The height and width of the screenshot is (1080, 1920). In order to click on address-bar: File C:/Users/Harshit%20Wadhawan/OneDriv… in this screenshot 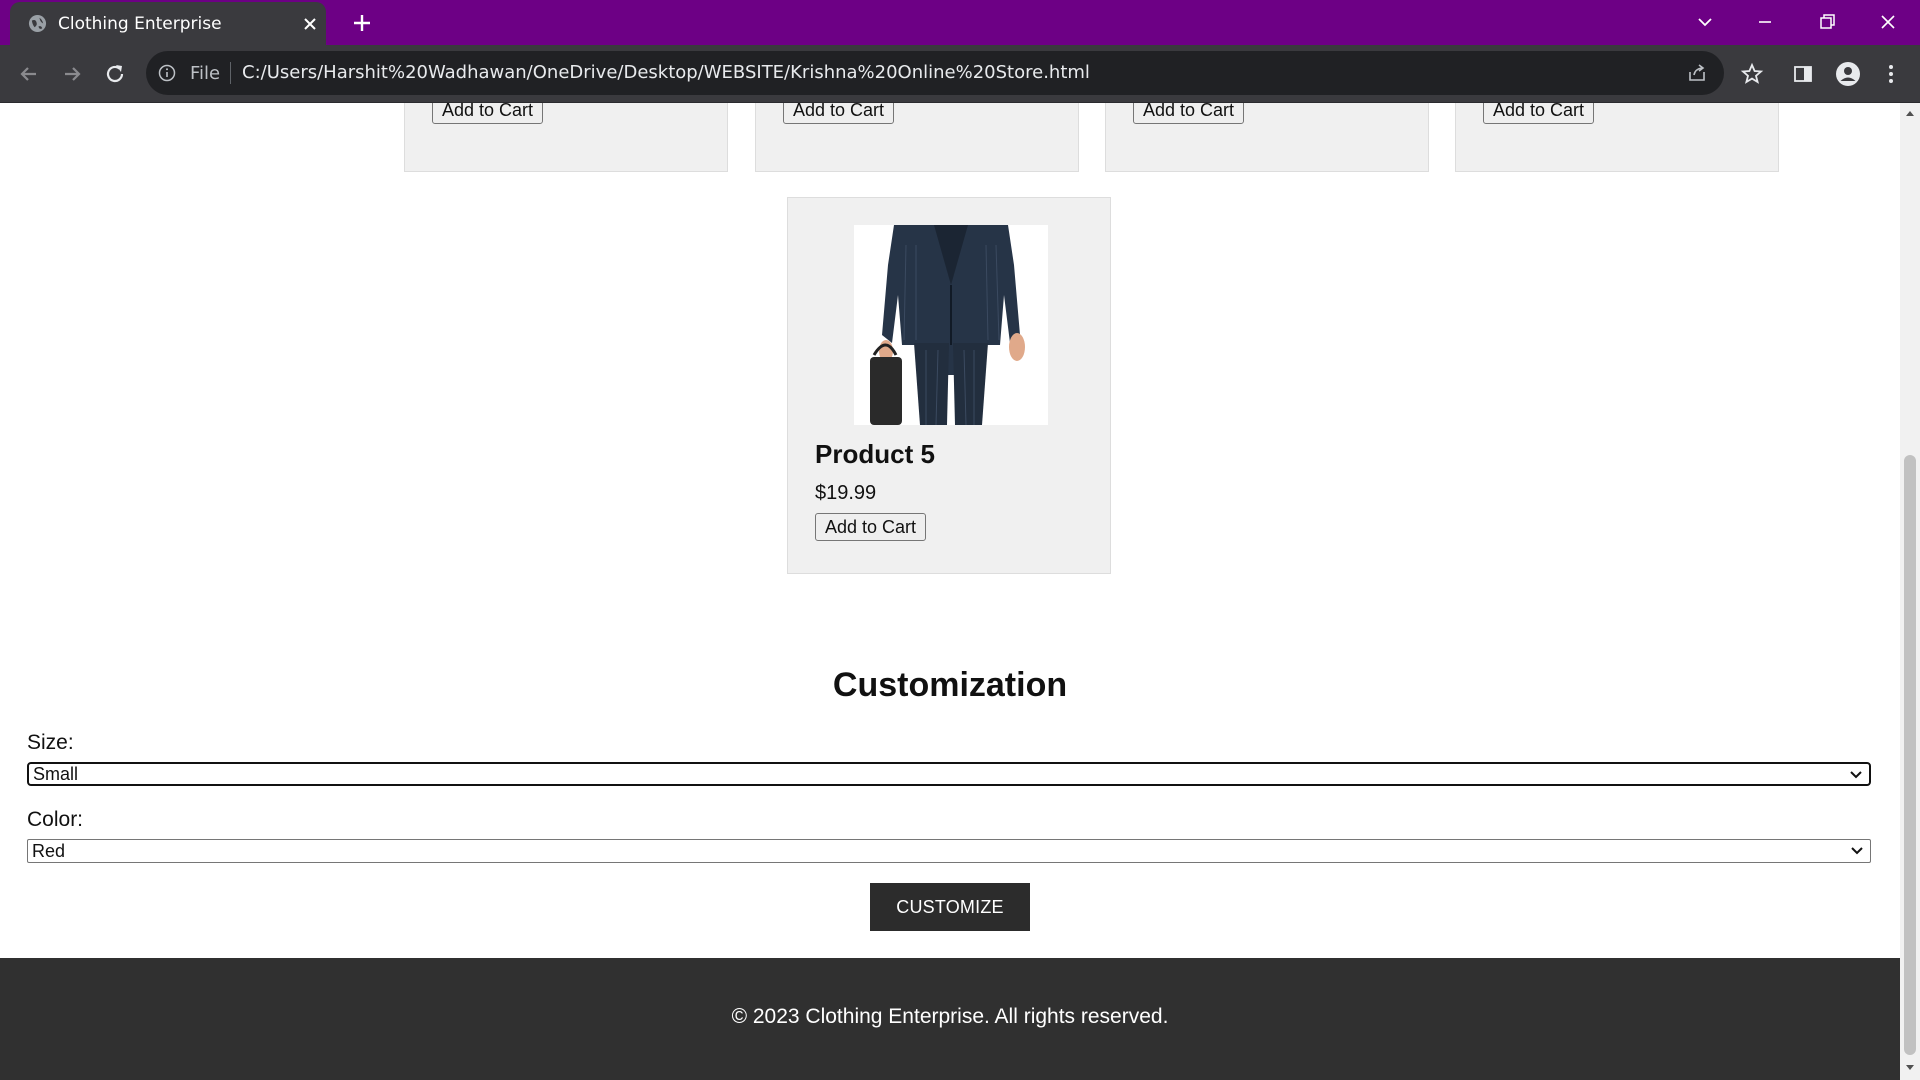, I will do `click(935, 73)`.